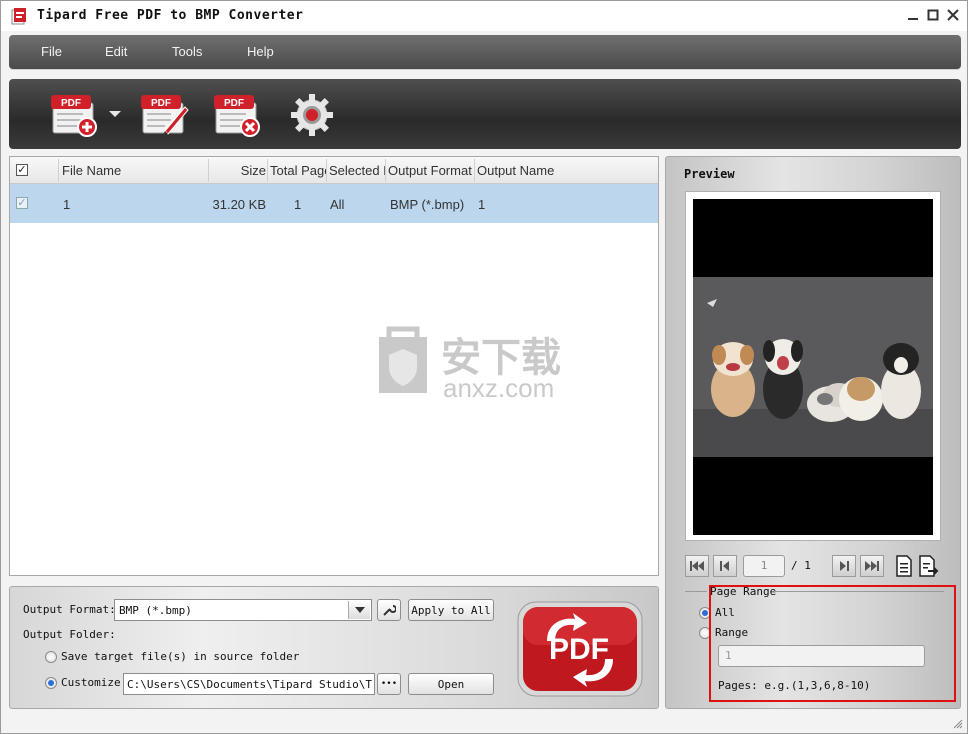  I want to click on column-header-output-format: Output Format, so click(431, 170).